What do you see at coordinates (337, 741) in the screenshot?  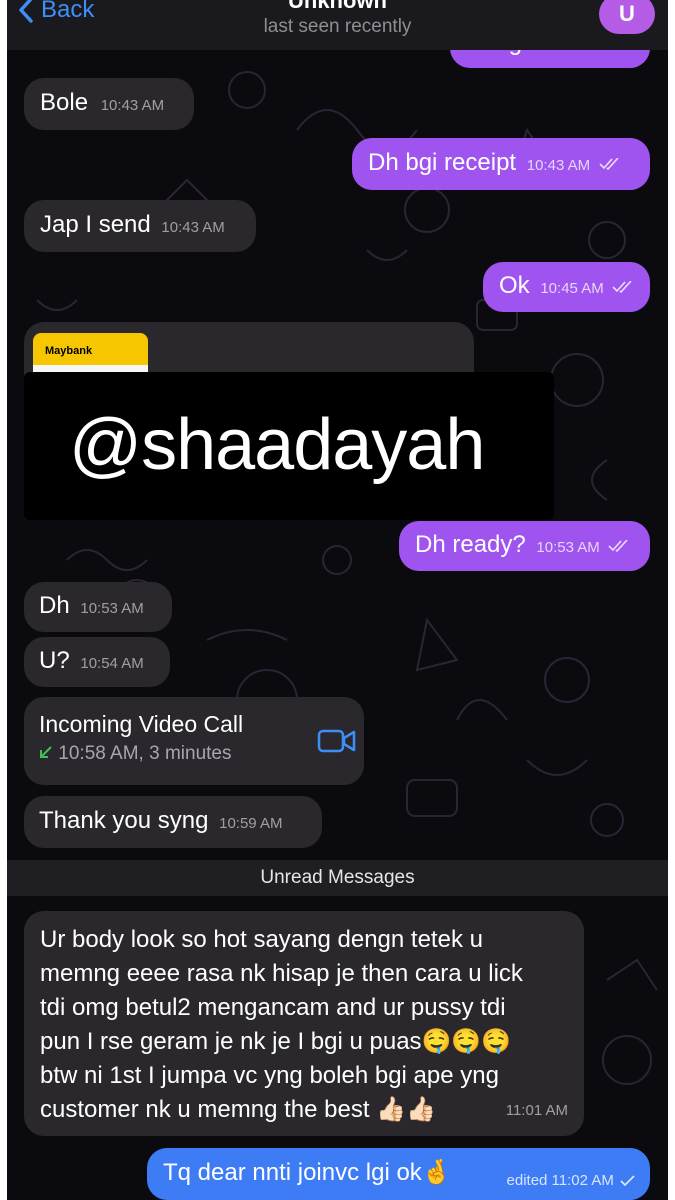 I see `video-camera-icon` at bounding box center [337, 741].